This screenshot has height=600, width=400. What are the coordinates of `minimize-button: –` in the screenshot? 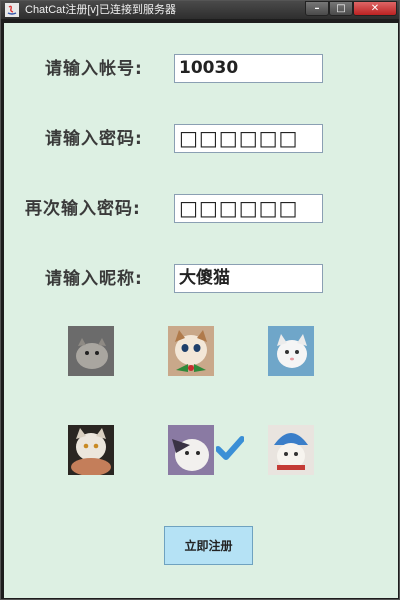 It's located at (317, 8).